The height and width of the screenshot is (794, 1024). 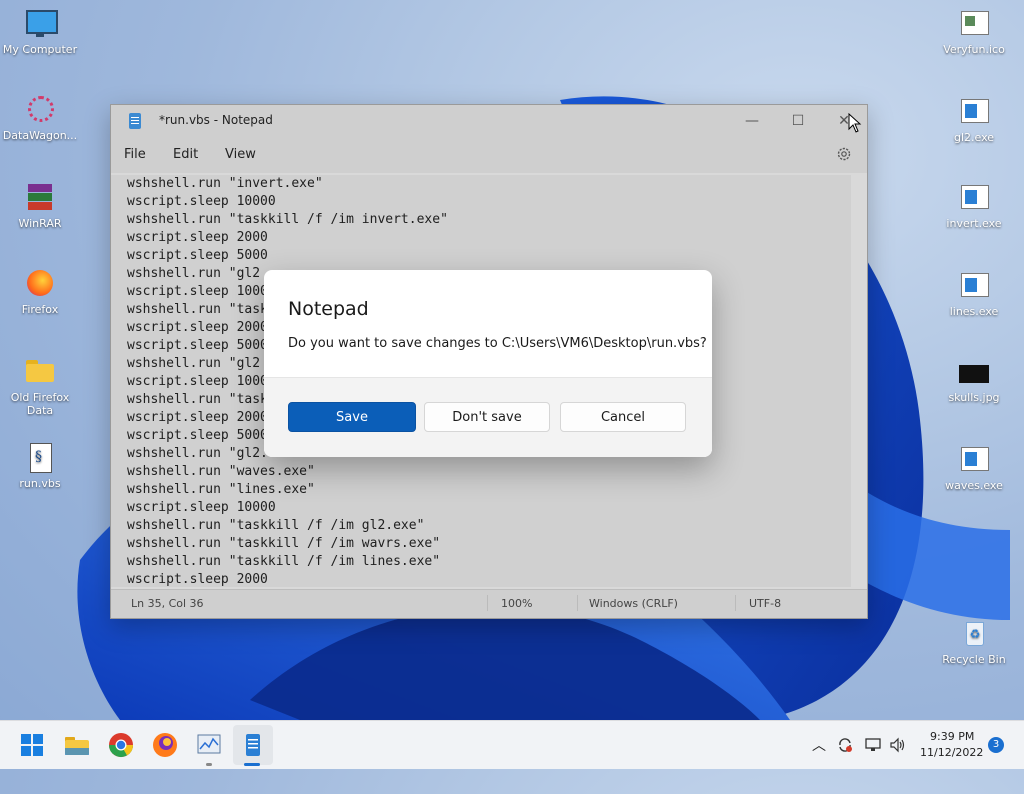 What do you see at coordinates (32, 745) in the screenshot?
I see `start-button-windows-icon` at bounding box center [32, 745].